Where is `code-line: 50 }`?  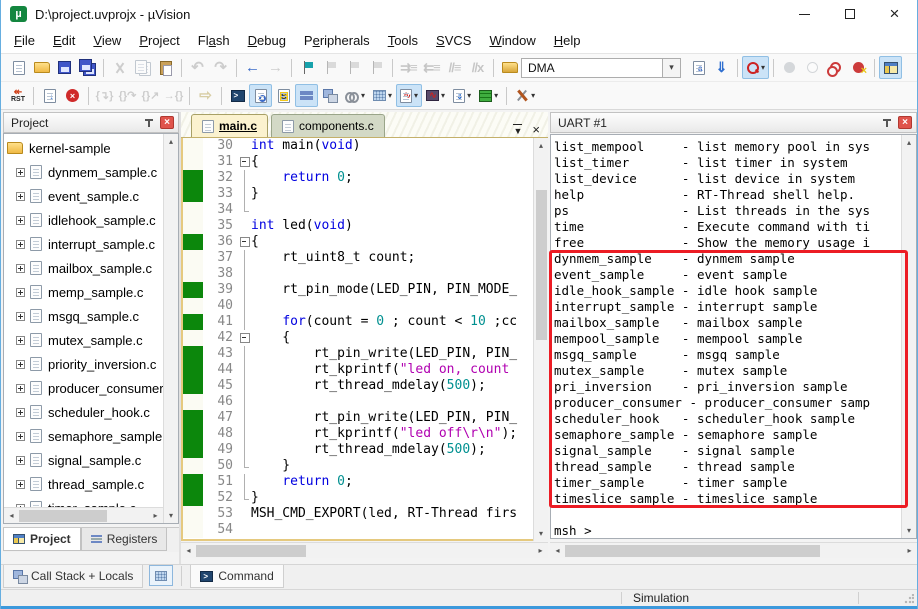
code-line: 50 } is located at coordinates (364, 466).